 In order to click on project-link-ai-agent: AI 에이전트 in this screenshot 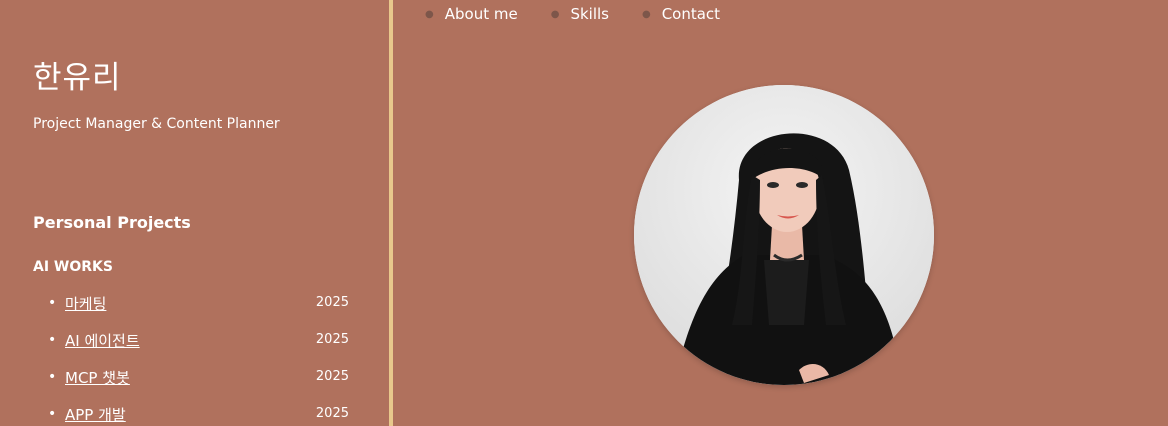, I will do `click(102, 340)`.